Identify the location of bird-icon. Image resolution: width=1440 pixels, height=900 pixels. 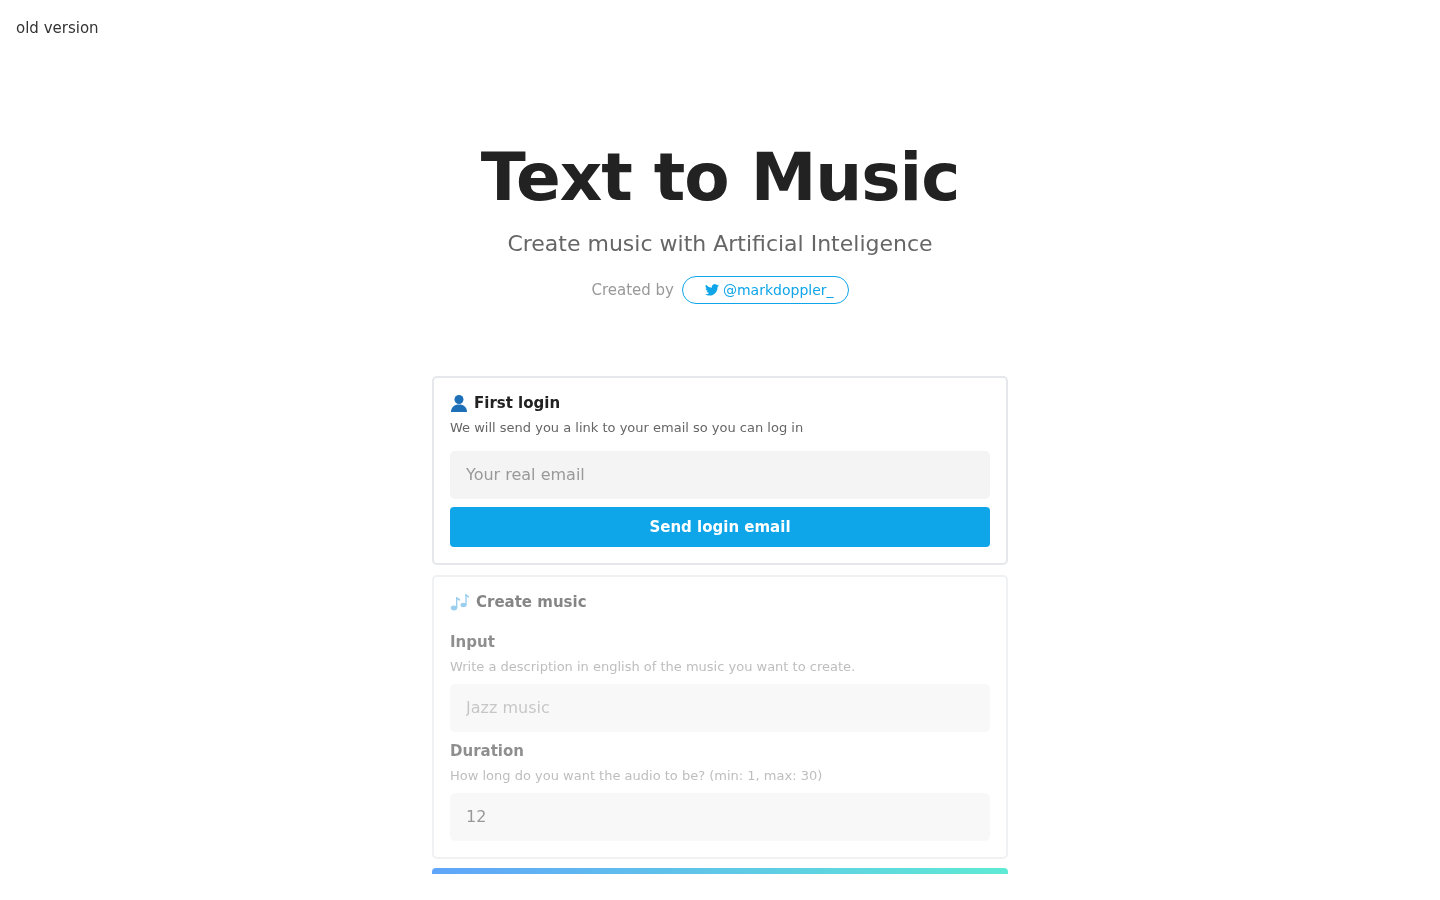
(711, 289).